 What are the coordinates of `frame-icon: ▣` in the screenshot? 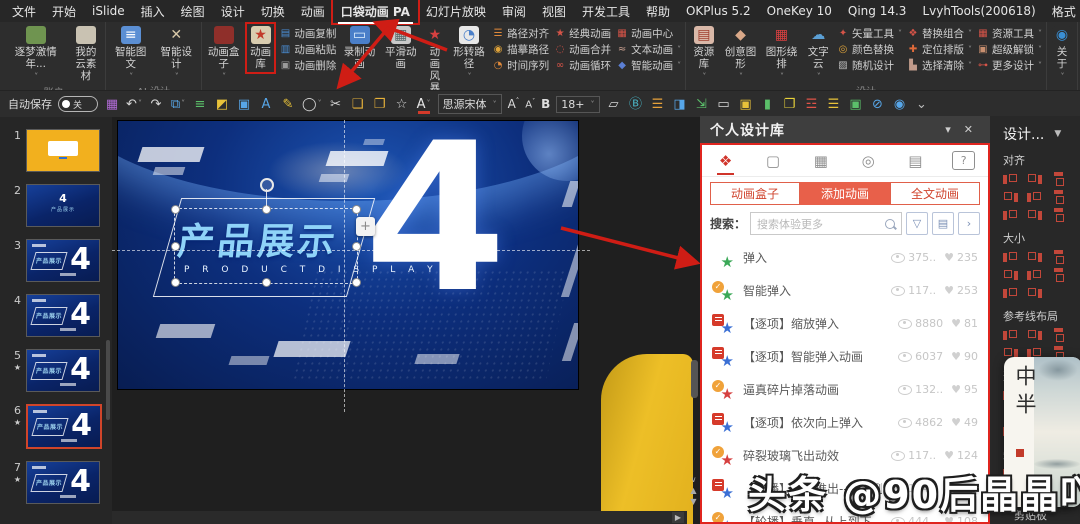 It's located at (746, 104).